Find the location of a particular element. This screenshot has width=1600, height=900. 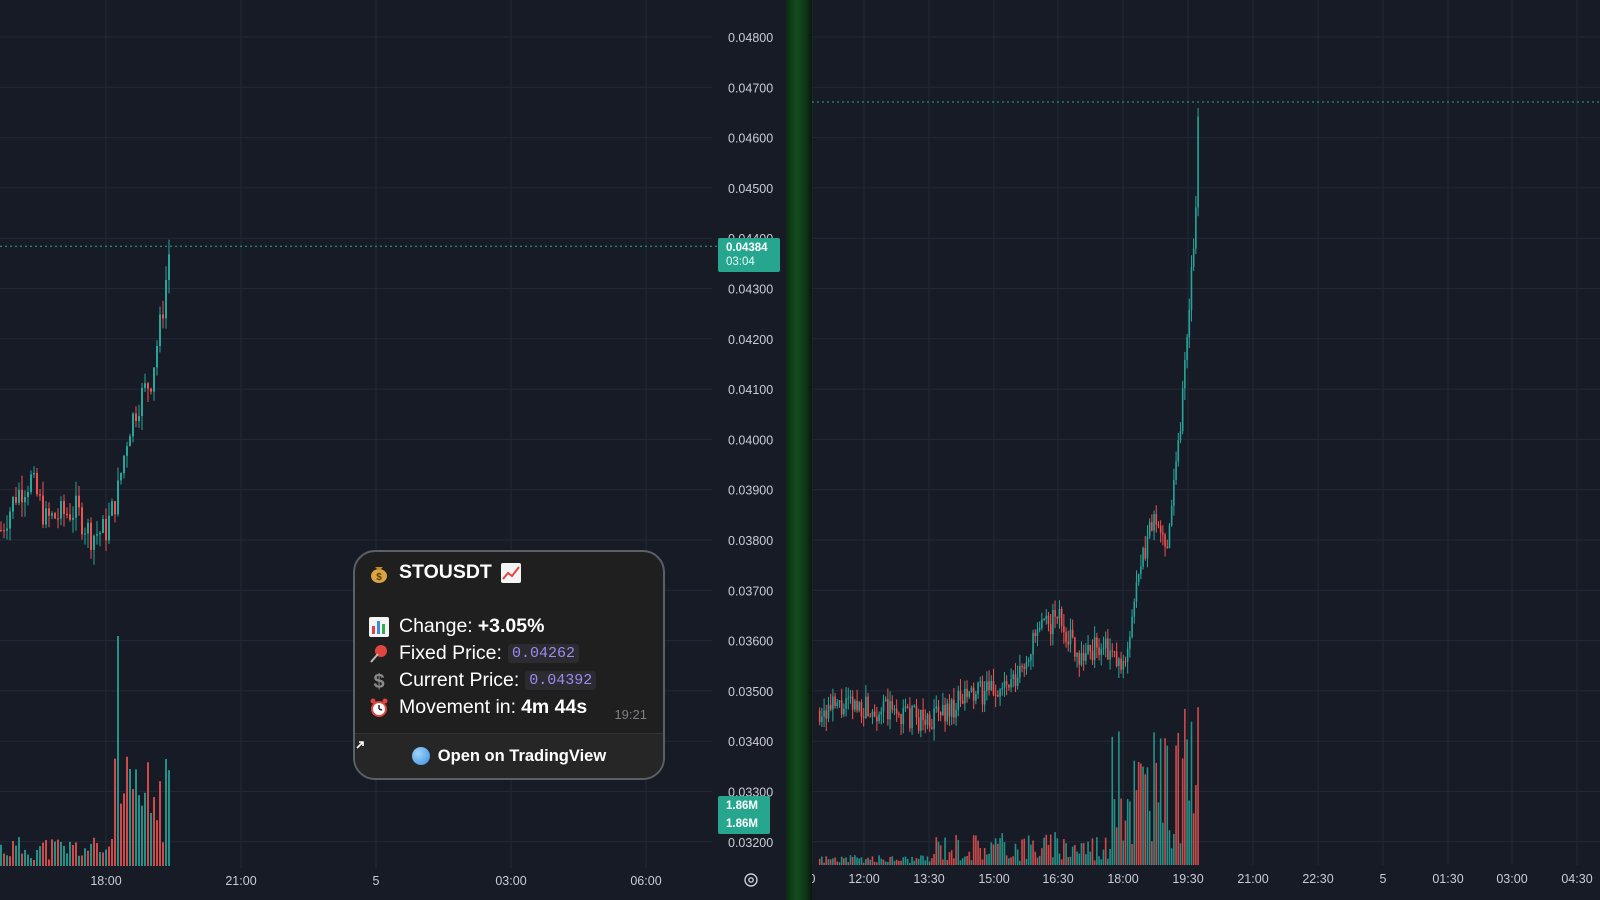

current-price-value: 0.04392 is located at coordinates (561, 680).